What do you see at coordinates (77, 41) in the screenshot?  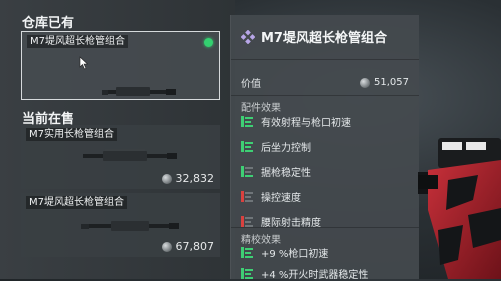 I see `owned-item-name: M7堤风超长枪管组合` at bounding box center [77, 41].